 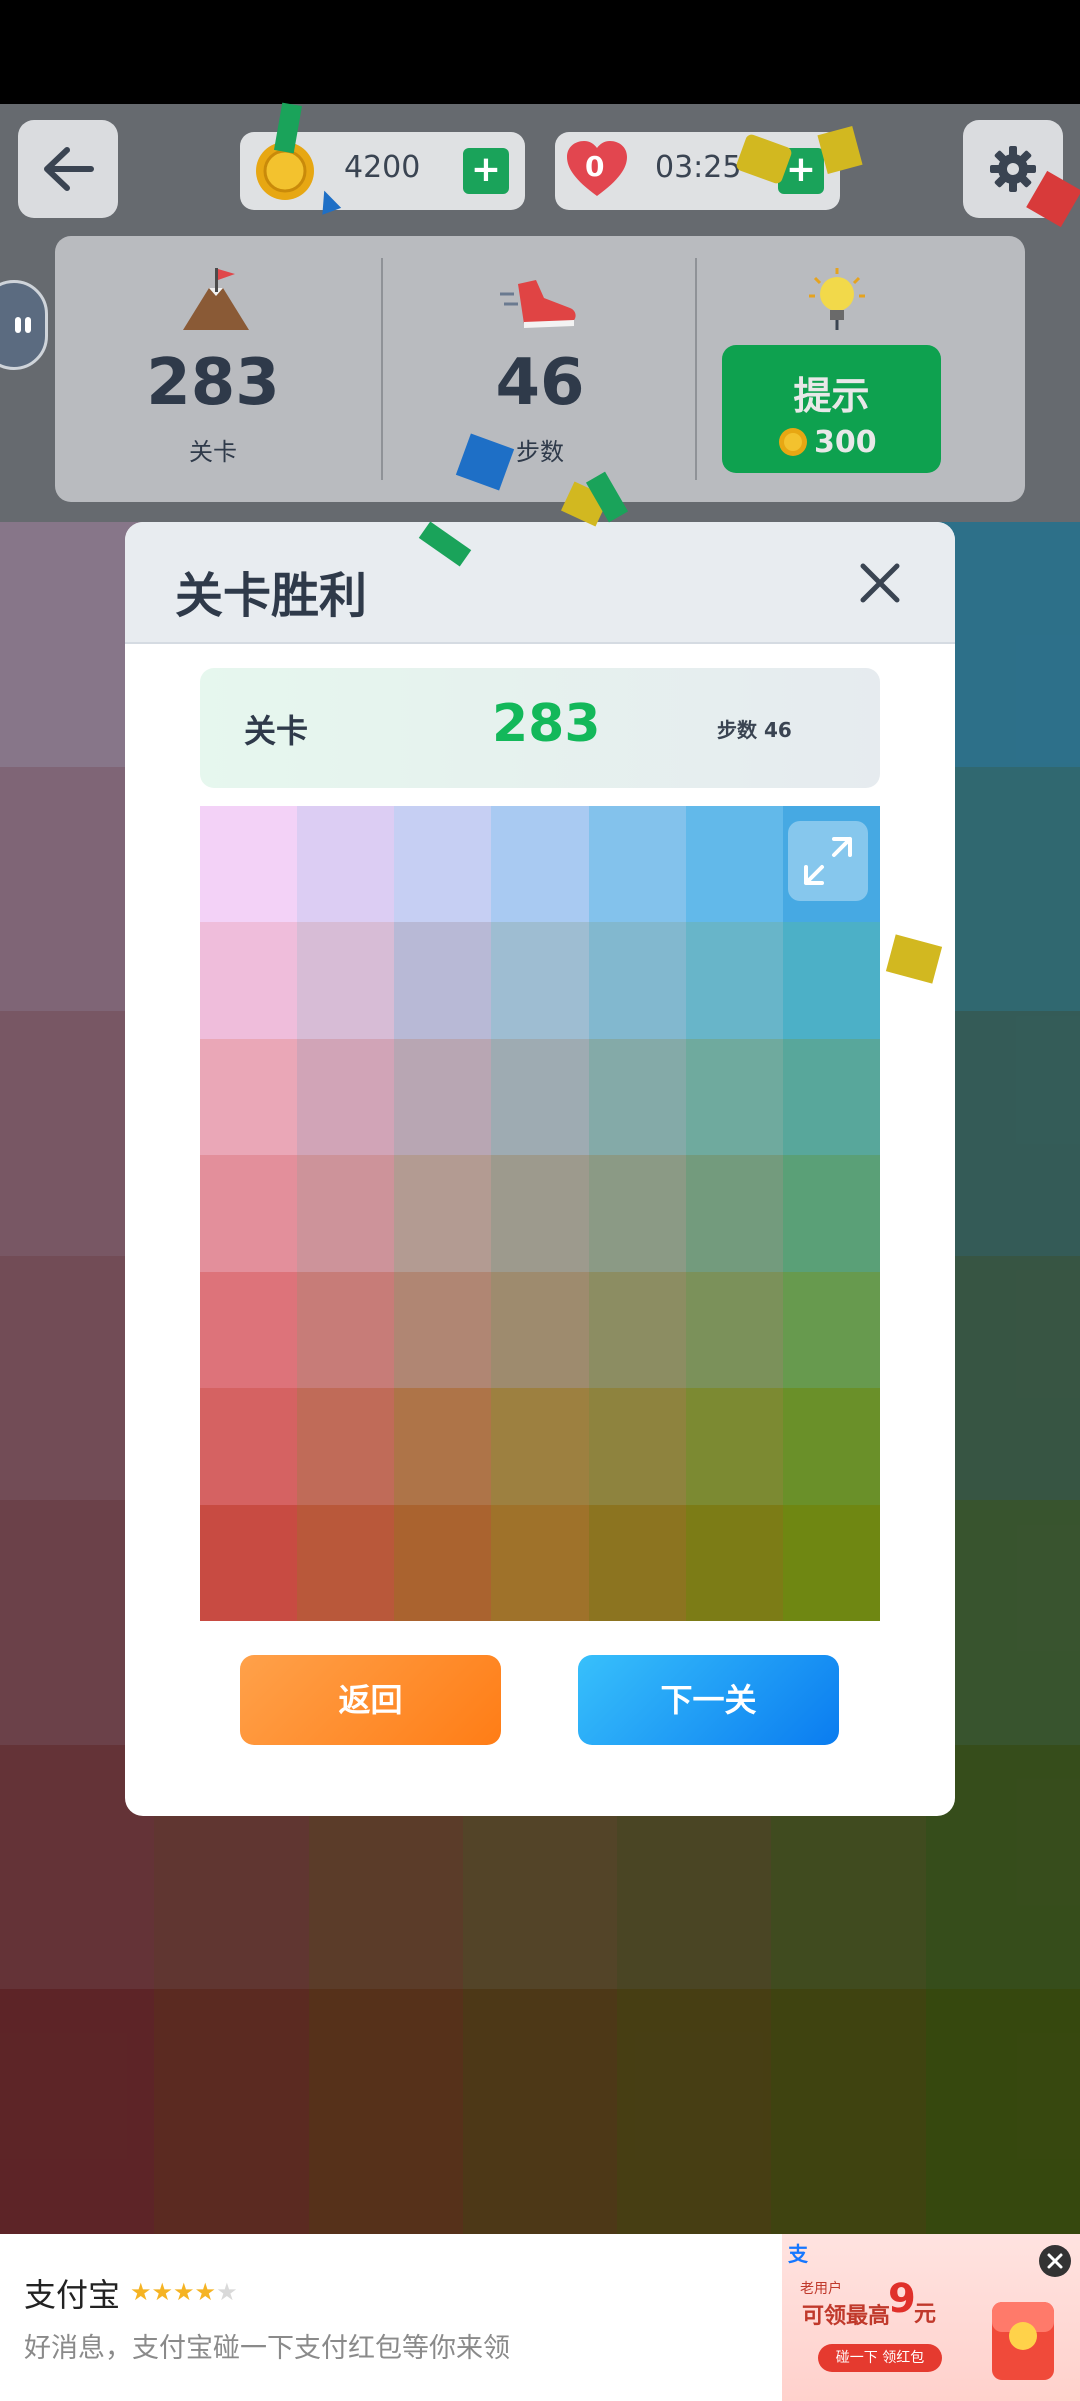 What do you see at coordinates (1023, 2341) in the screenshot?
I see `red-envelope-icon` at bounding box center [1023, 2341].